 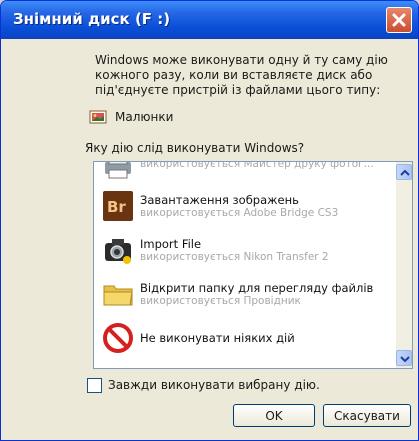 I want to click on action-subtitle: використовується Провідник, so click(x=220, y=300).